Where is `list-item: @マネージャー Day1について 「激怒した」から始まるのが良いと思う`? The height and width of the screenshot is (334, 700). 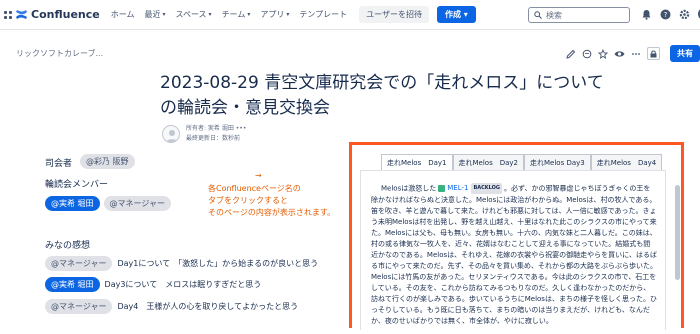
list-item: @マネージャー Day1について 「激怒した」から始まるのが良いと思う is located at coordinates (181, 263).